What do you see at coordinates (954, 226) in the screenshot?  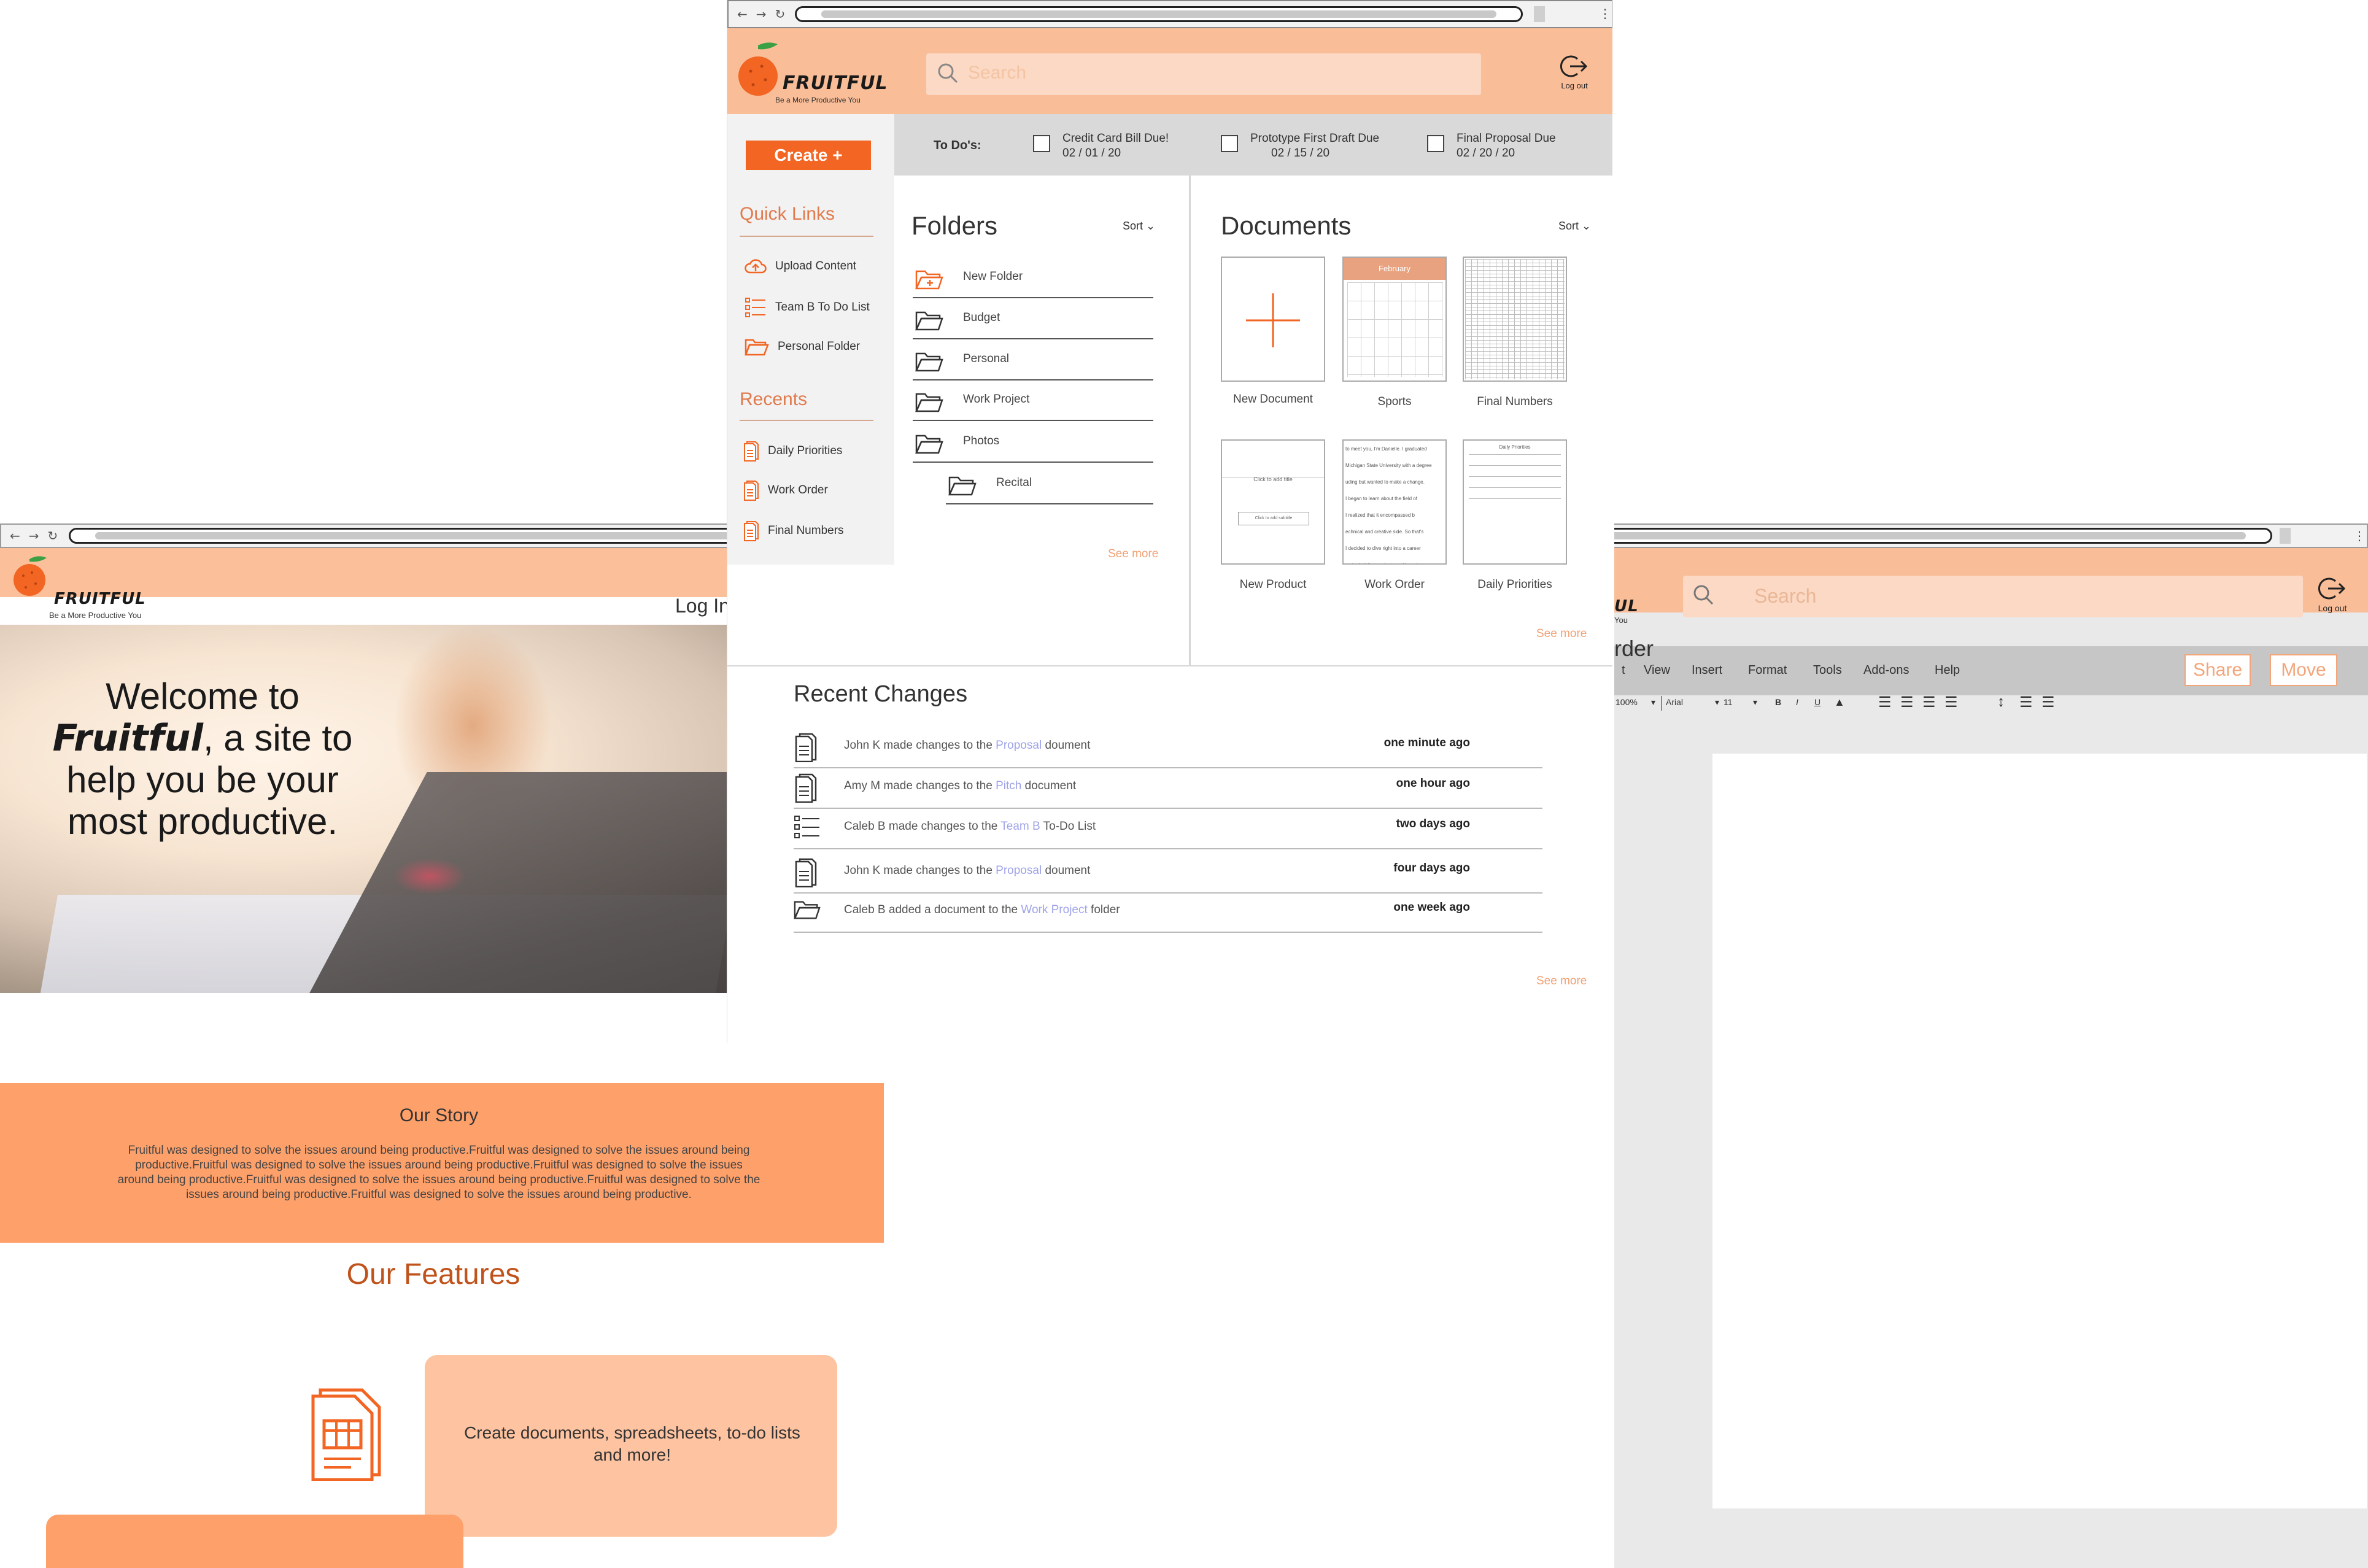 I see `folders-title: Folders` at bounding box center [954, 226].